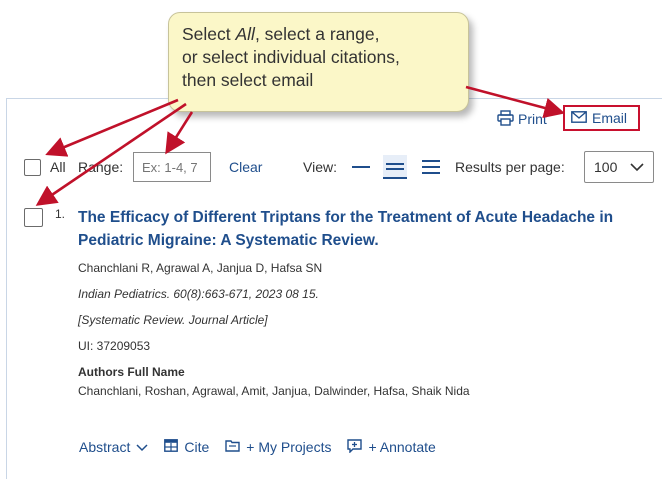  Describe the element at coordinates (291, 57) in the screenshot. I see `callout-line-2: or select individual citations,` at that location.